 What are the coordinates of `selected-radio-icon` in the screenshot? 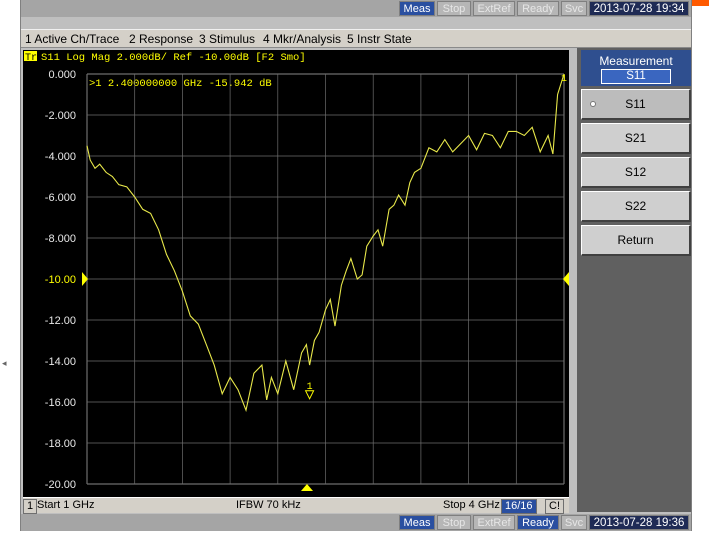 It's located at (593, 104).